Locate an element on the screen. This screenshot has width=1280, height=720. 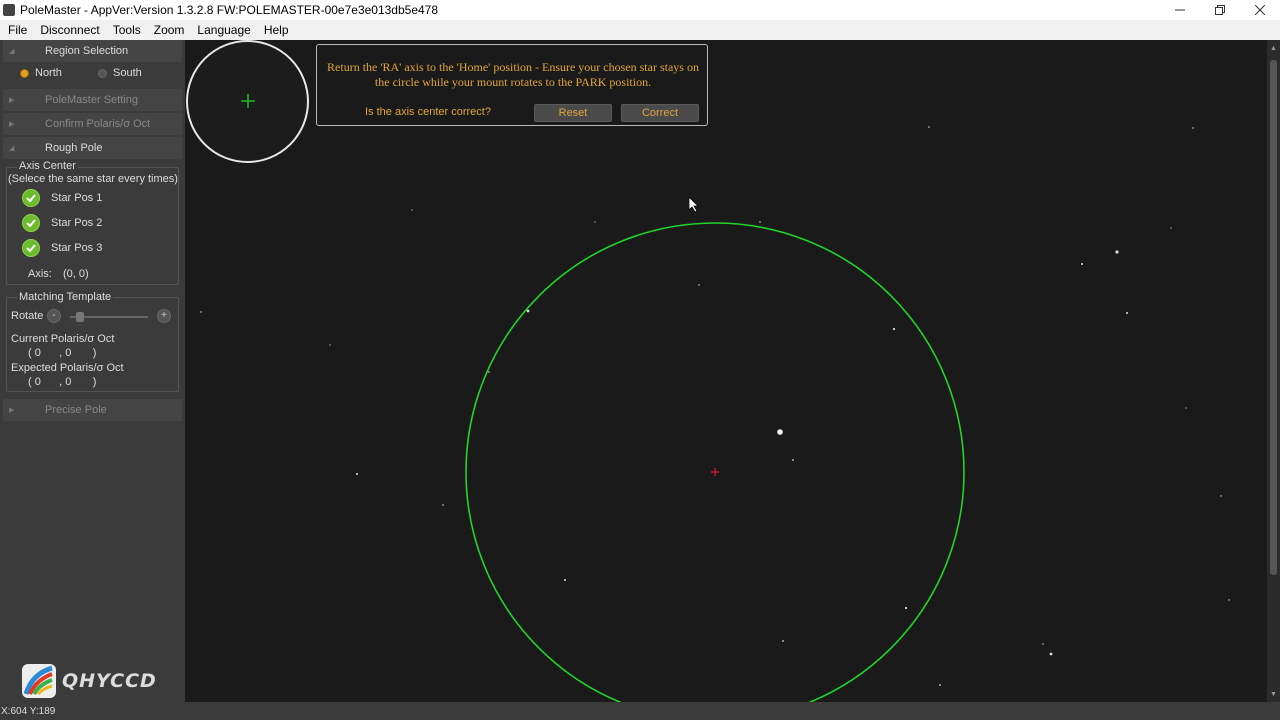
bright-star is located at coordinates (780, 432).